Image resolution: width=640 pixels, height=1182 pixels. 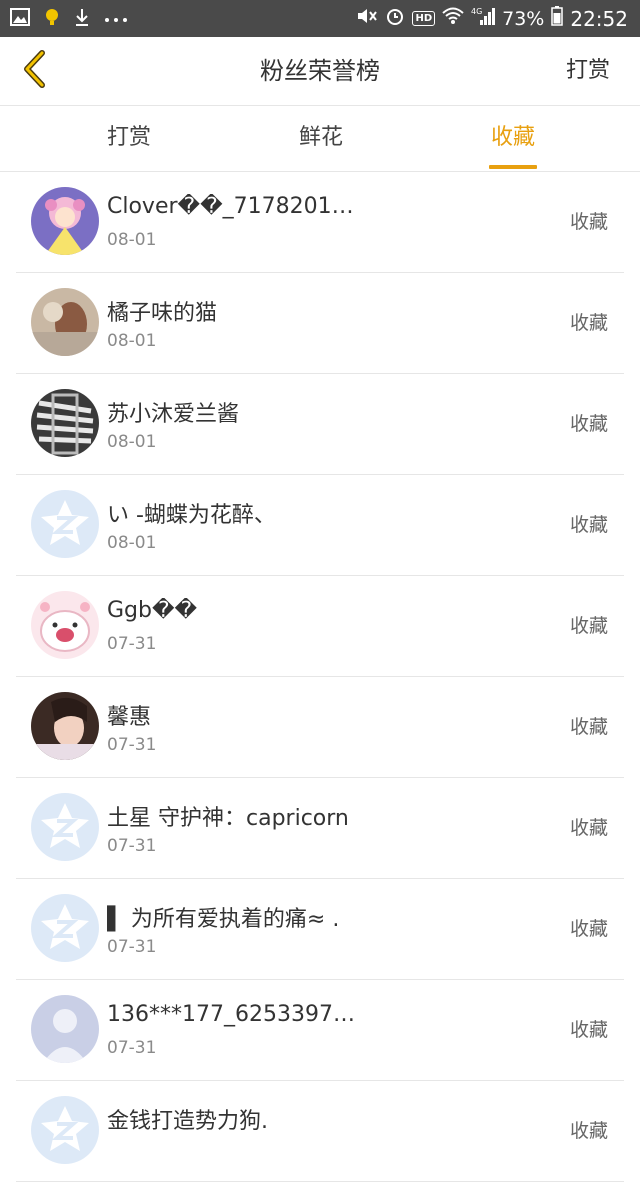 I want to click on mute-icon, so click(x=367, y=18).